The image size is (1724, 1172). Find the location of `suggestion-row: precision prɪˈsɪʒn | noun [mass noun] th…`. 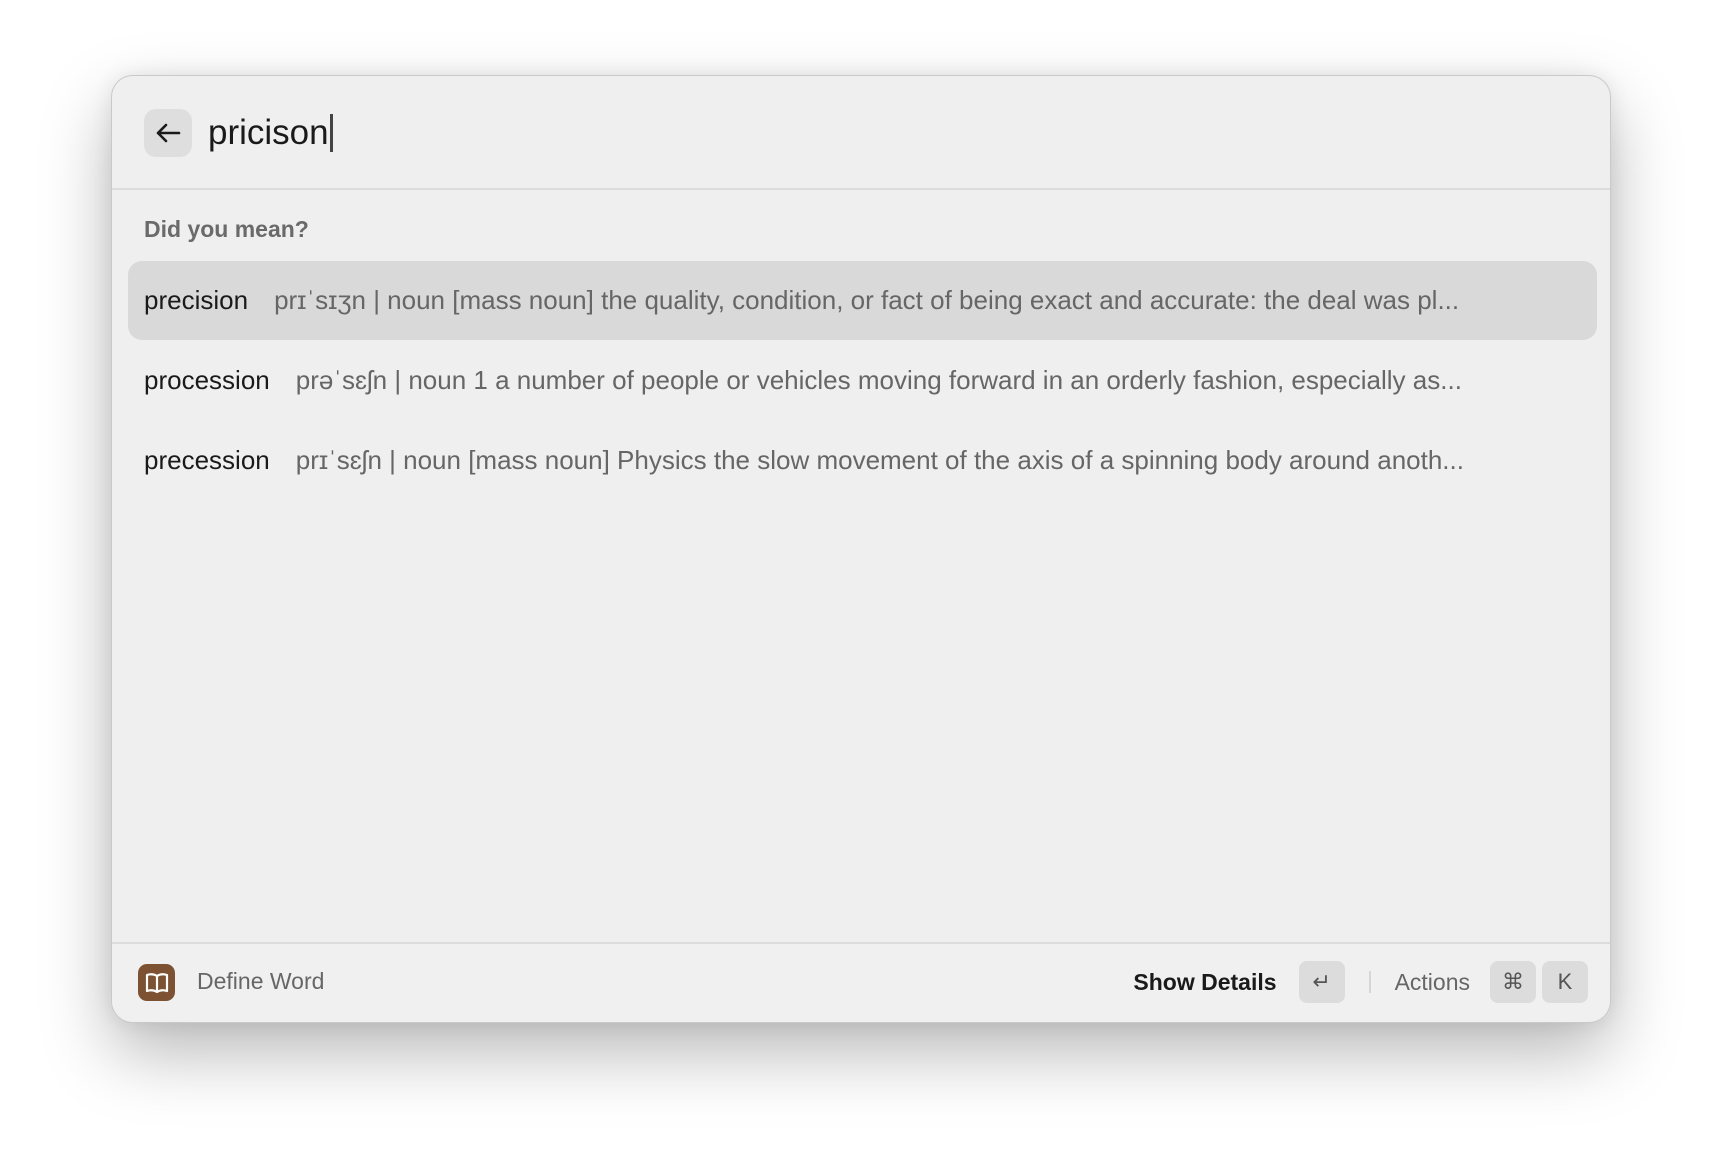

suggestion-row: precision prɪˈsɪʒn | noun [mass noun] th… is located at coordinates (862, 300).